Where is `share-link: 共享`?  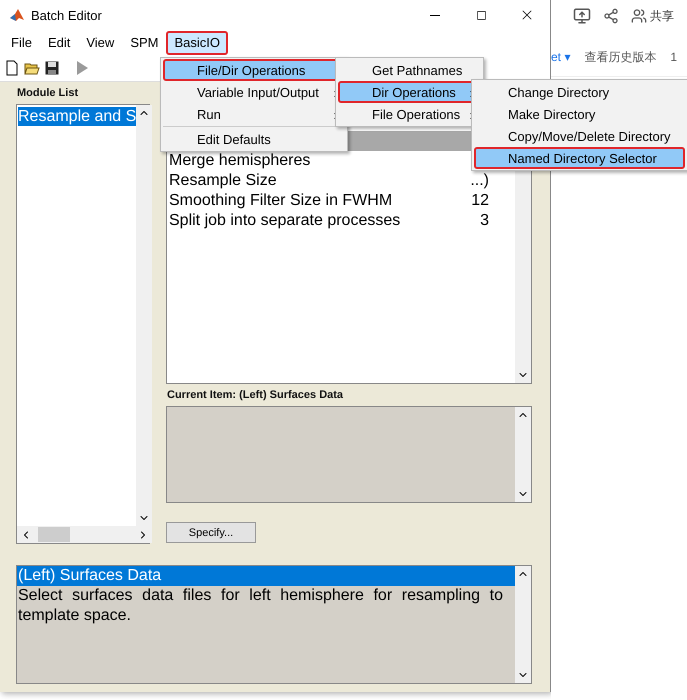
share-link: 共享 is located at coordinates (662, 16).